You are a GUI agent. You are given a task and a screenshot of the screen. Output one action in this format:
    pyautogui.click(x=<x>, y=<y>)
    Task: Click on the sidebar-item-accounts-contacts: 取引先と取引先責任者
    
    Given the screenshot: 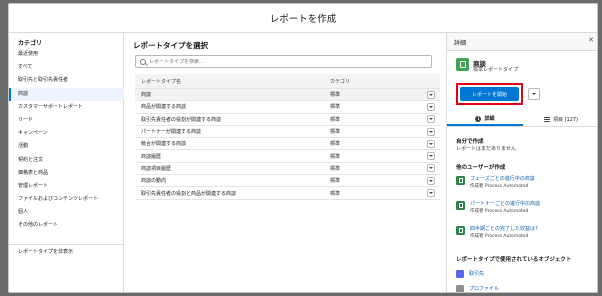 What is the action you would take?
    pyautogui.click(x=66, y=80)
    